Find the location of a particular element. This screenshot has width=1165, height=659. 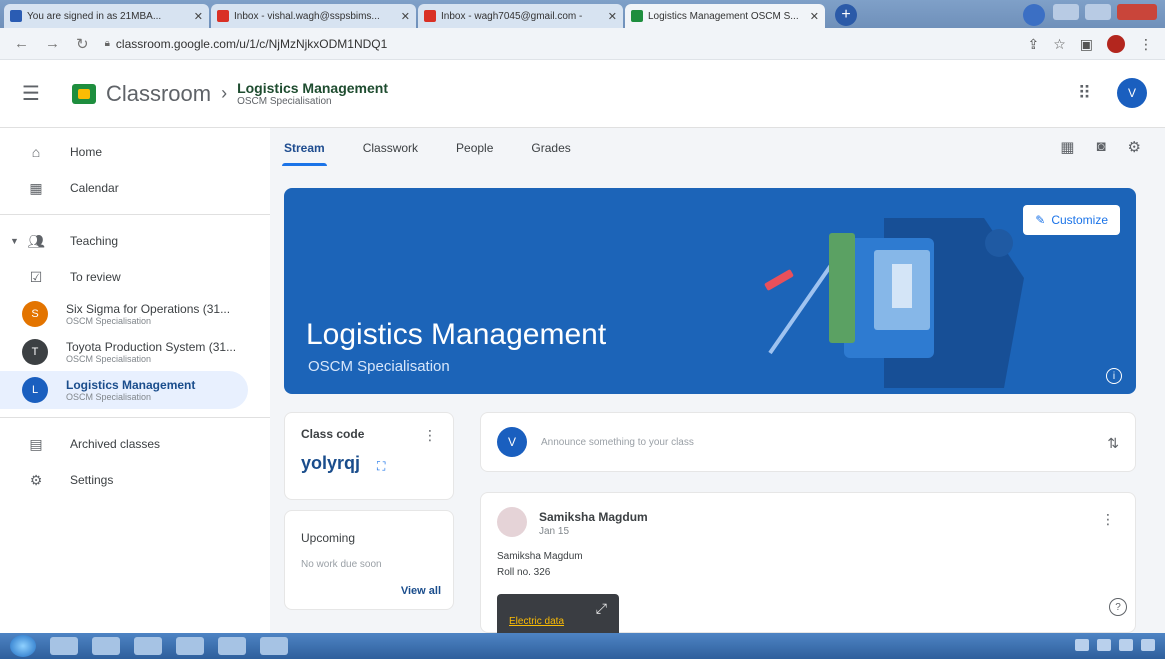

customize-button: ✎ Customize is located at coordinates (1071, 220).